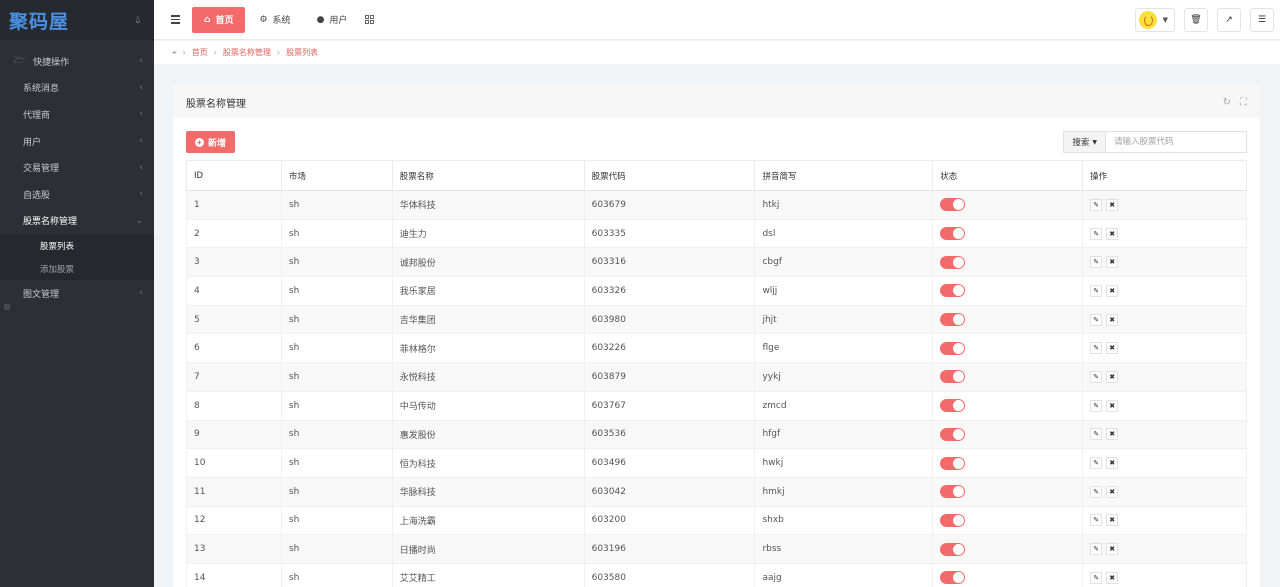 The height and width of the screenshot is (587, 1280). Describe the element at coordinates (7, 307) in the screenshot. I see `collapse-handle` at that location.